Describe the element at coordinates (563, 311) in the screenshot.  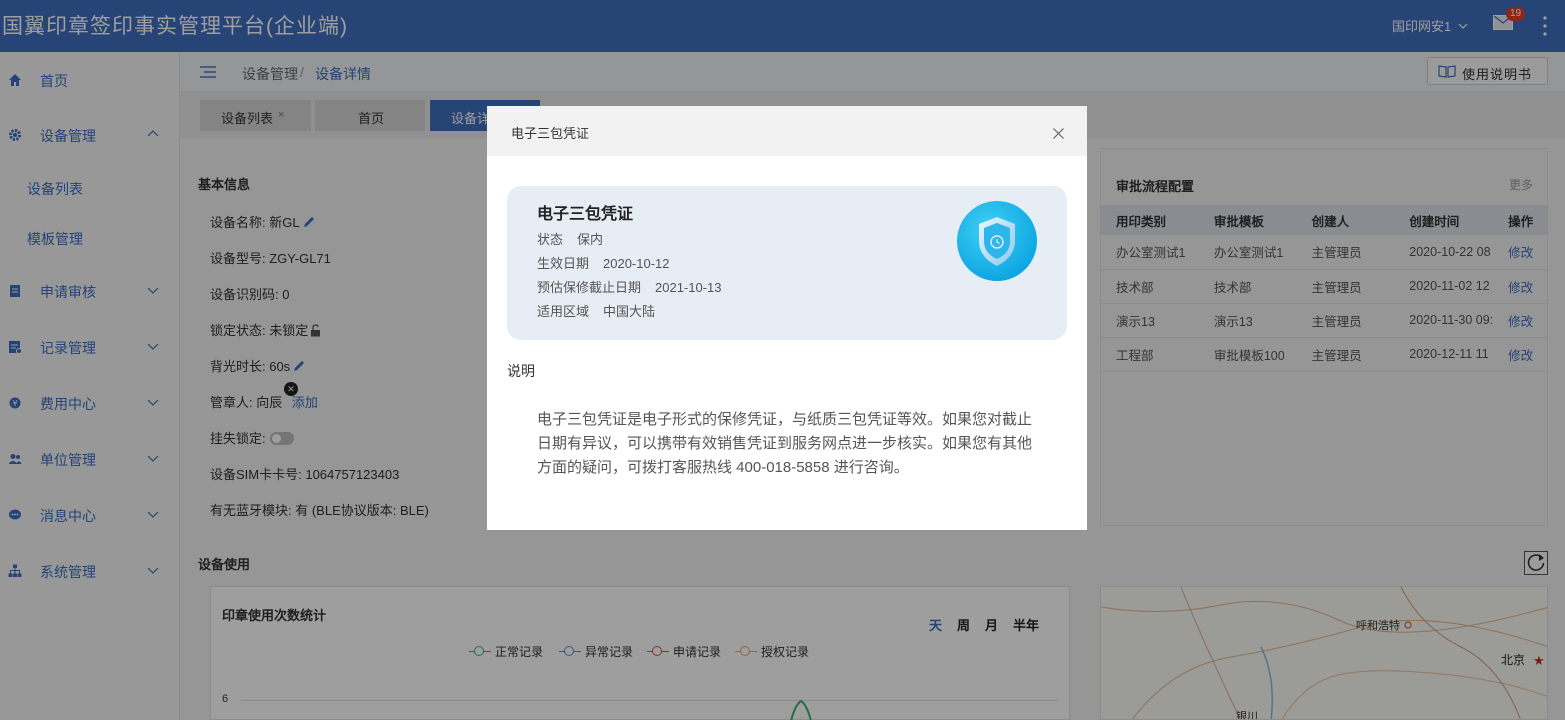
I see `region-label: 适用区域` at that location.